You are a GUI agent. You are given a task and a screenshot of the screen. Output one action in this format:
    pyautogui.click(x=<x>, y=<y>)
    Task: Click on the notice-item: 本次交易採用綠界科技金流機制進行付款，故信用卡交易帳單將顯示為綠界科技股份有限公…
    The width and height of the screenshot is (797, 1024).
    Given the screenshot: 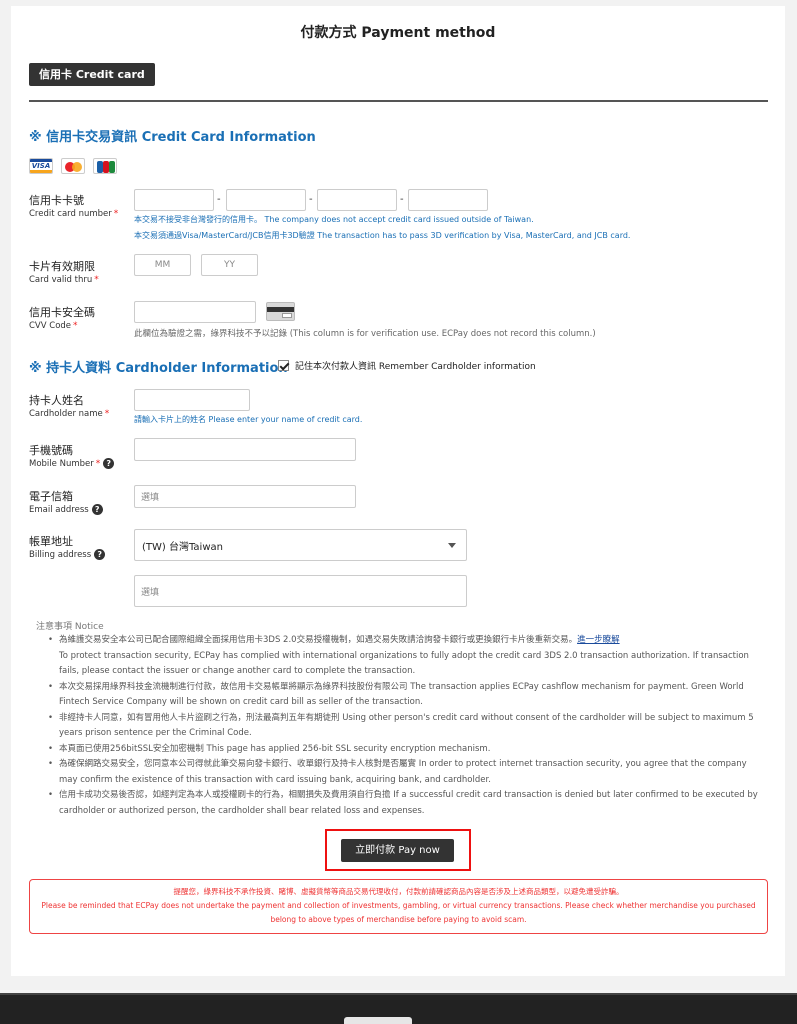 What is the action you would take?
    pyautogui.click(x=405, y=695)
    